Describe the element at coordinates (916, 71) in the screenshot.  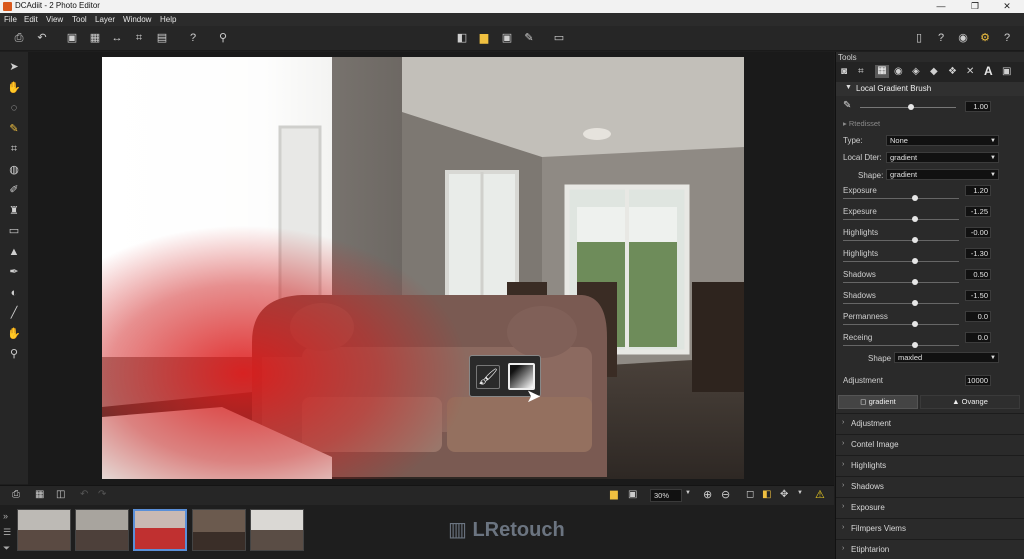
I see `layers-tab-icon: ◈` at that location.